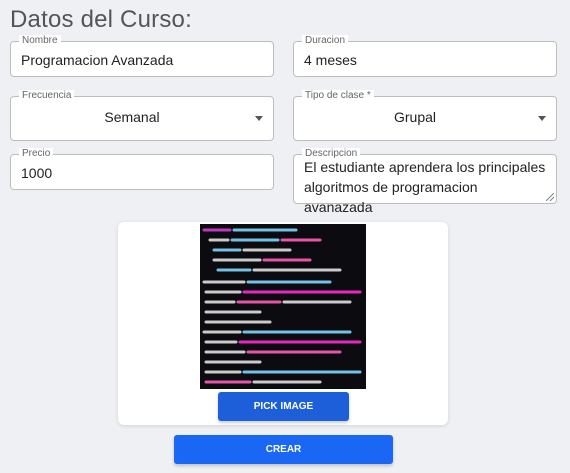 The width and height of the screenshot is (570, 473). Describe the element at coordinates (338, 96) in the screenshot. I see `tipo-clase-label: Tipo de clase *` at that location.